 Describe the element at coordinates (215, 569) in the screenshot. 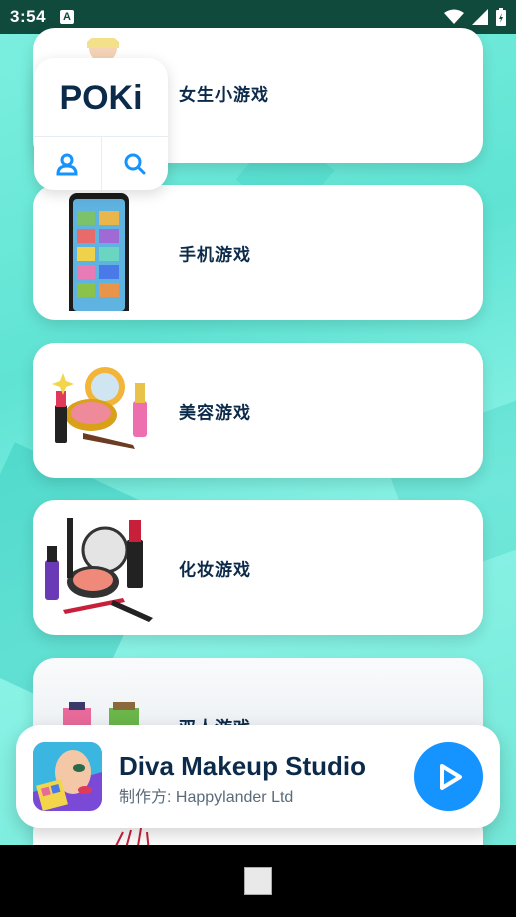

I see `card-label: 化妆游戏` at that location.